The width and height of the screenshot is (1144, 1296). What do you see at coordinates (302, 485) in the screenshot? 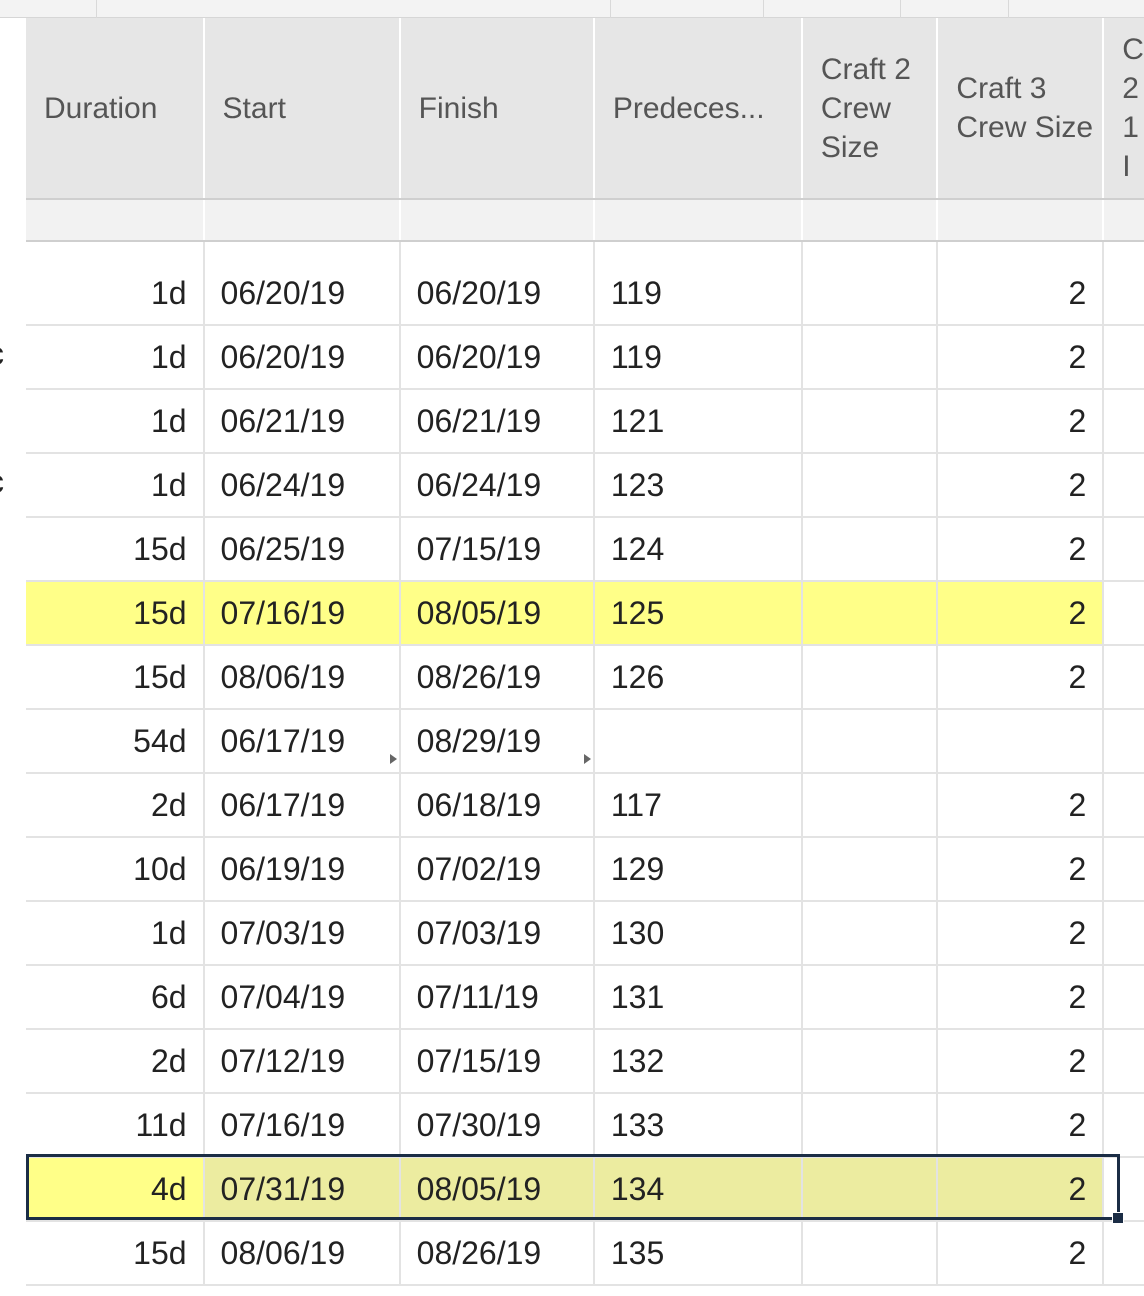
I see `start-cell: 06/24/19` at bounding box center [302, 485].